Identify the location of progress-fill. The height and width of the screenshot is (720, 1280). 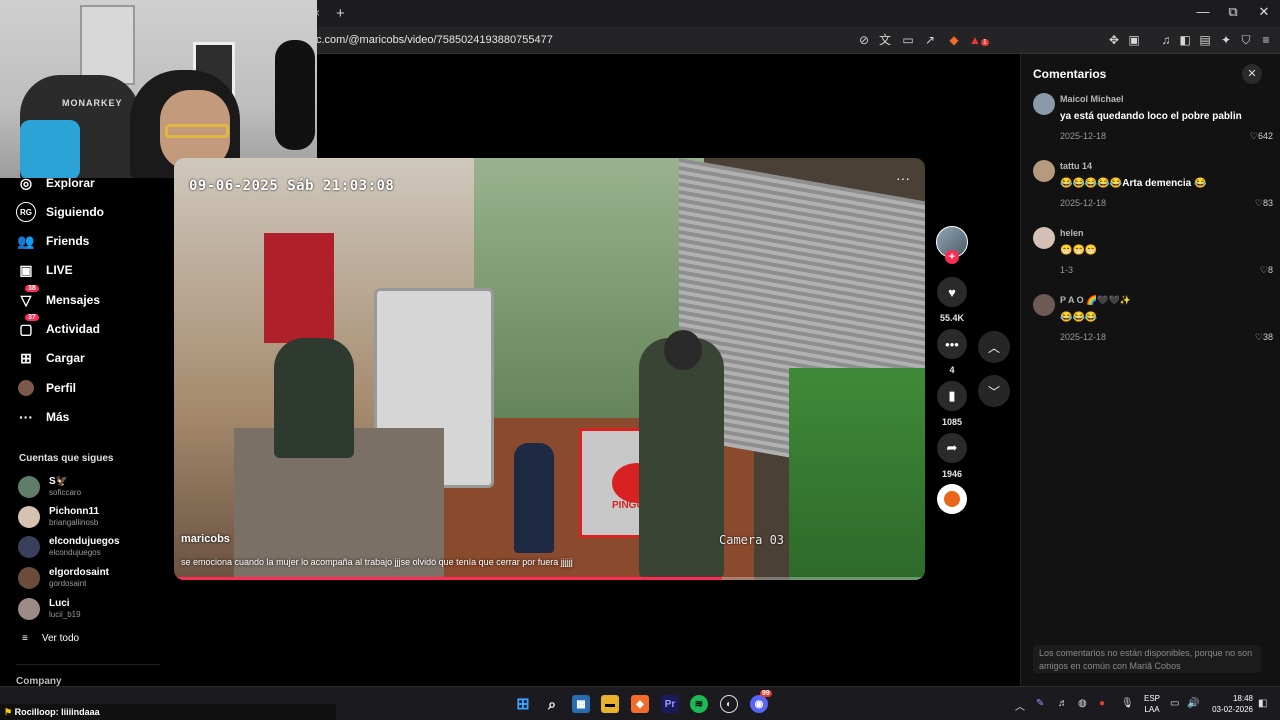
(448, 578).